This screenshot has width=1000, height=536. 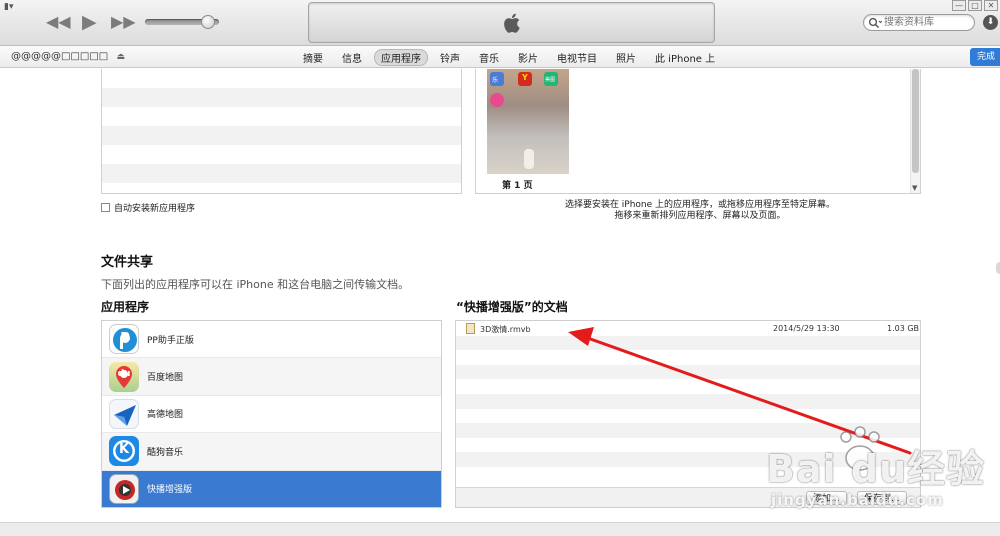 What do you see at coordinates (123, 22) in the screenshot?
I see `next-track-icon: ▶▶` at bounding box center [123, 22].